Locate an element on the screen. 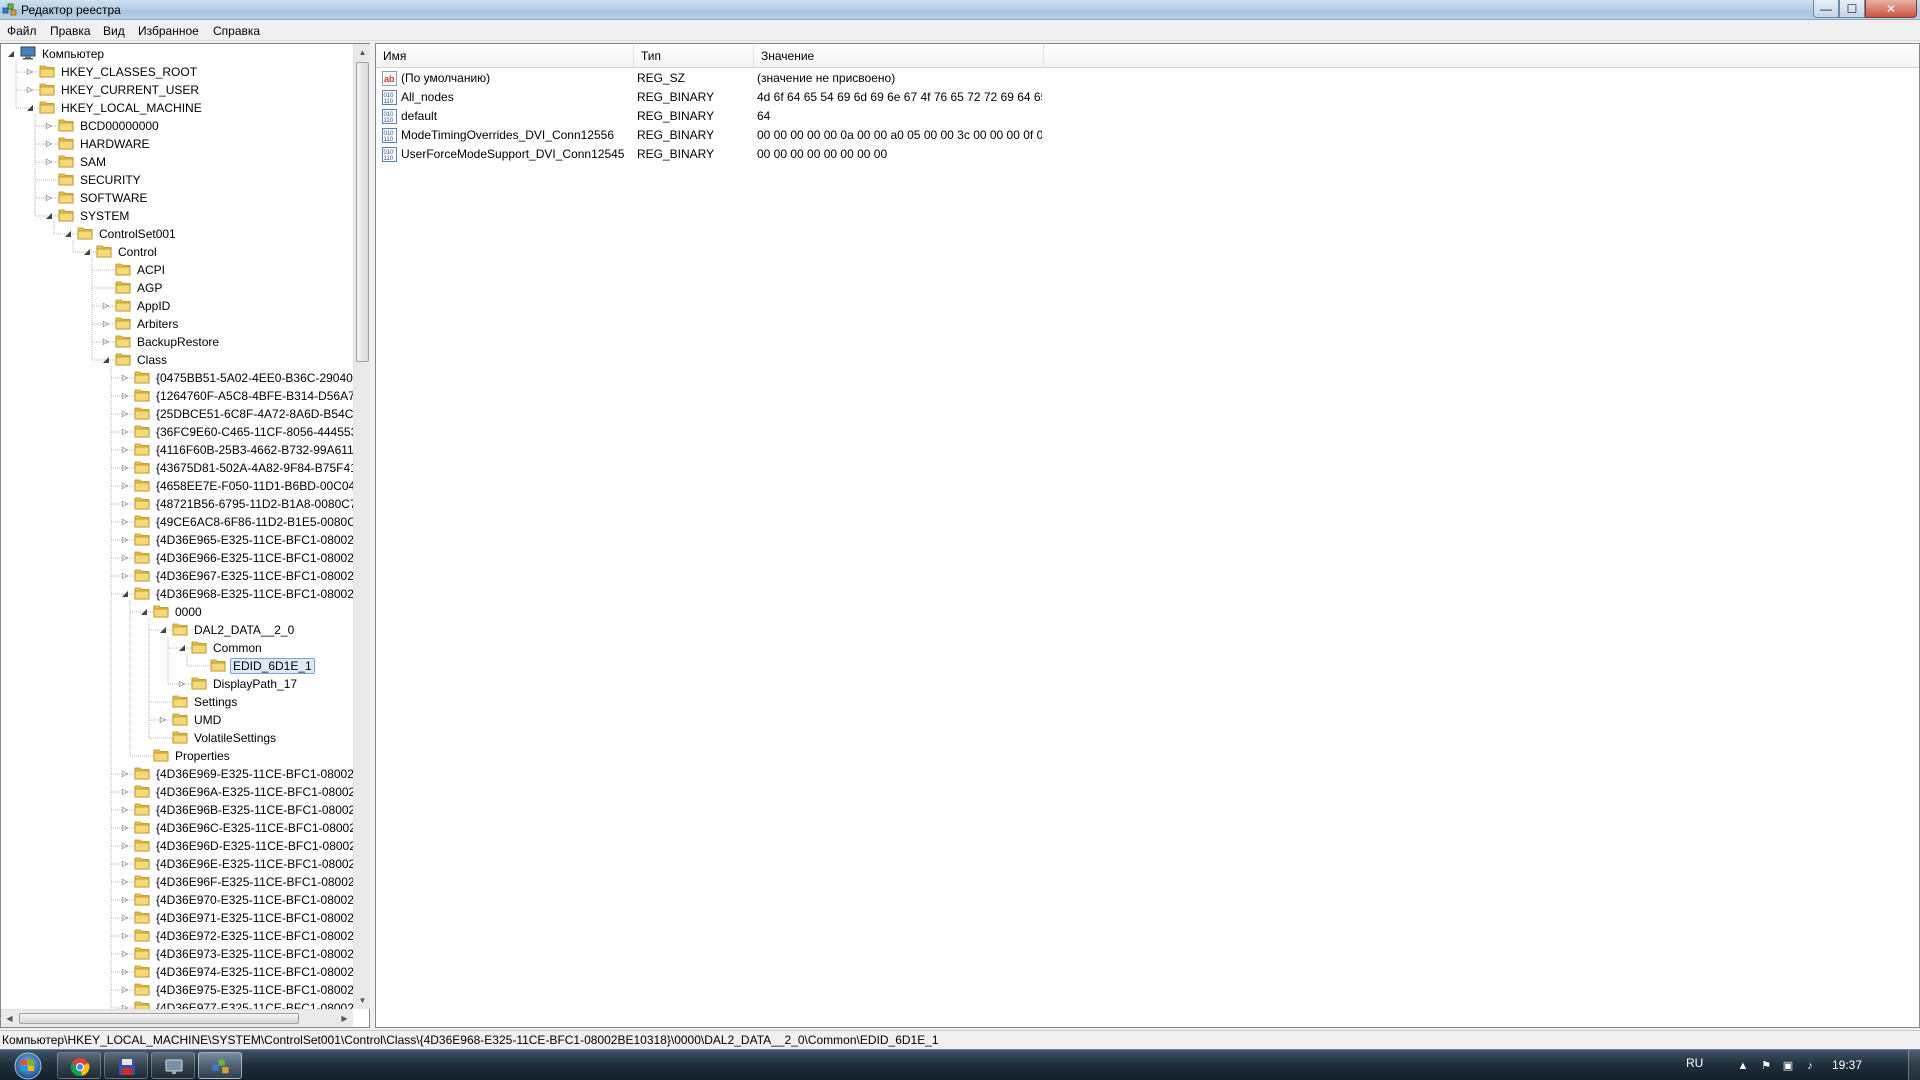  menu-view: Вид is located at coordinates (114, 31).